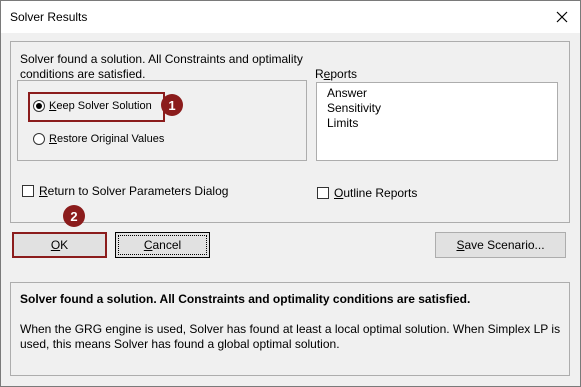 This screenshot has width=581, height=387. Describe the element at coordinates (380, 193) in the screenshot. I see `outline-label-rest: utline Reports` at that location.